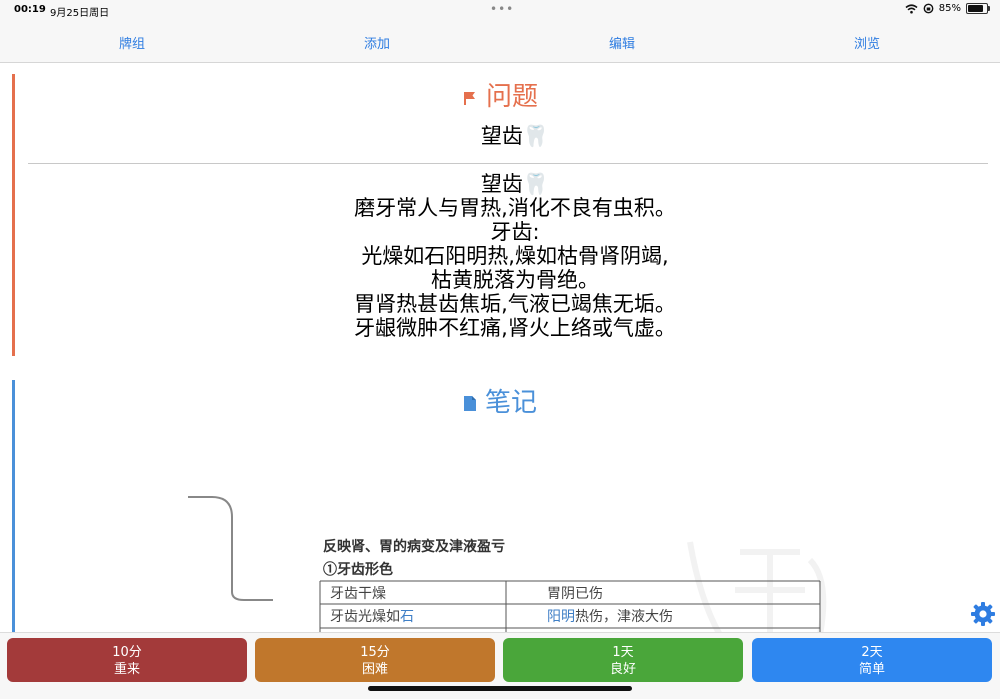 The height and width of the screenshot is (699, 1000). I want to click on back-line: 光燥如石阳明热,燥如枯骨肾阴竭,, so click(515, 256).